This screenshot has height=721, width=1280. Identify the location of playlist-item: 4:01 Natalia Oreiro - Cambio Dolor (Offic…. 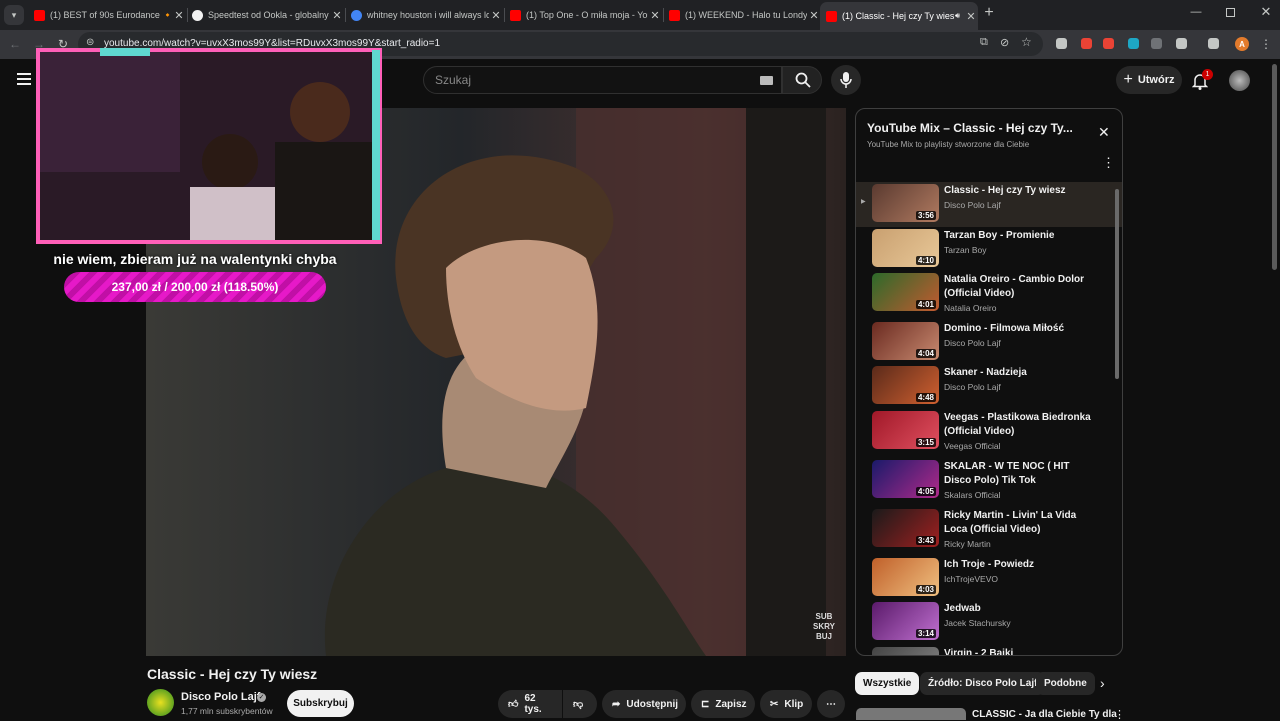
(989, 293).